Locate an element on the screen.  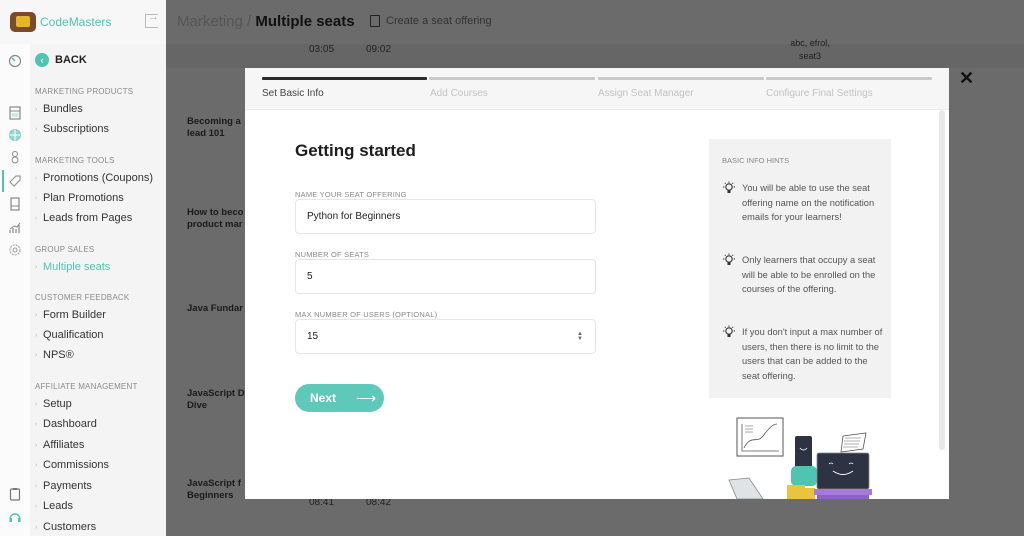
sidebar-item-nps: › NPS® is located at coordinates (54, 355).